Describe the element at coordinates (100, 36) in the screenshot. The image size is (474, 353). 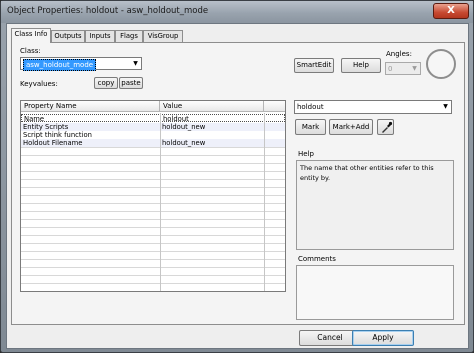
I see `tab-inputs: Inputs` at that location.